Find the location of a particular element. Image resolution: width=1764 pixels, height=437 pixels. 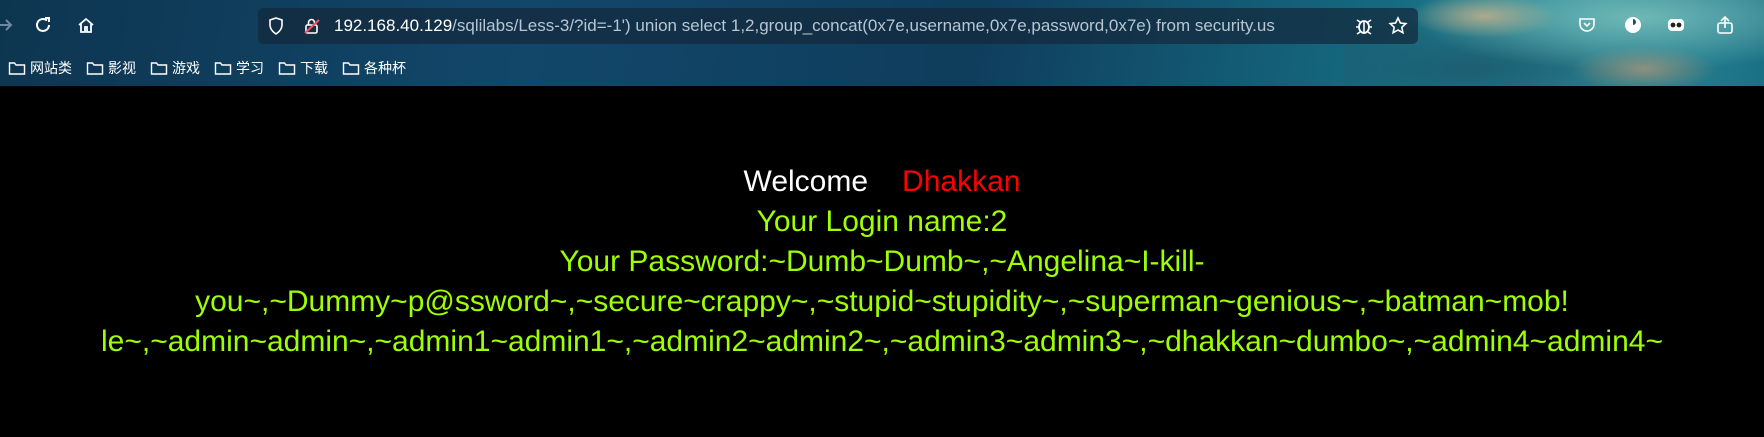

reload-icon is located at coordinates (43, 25).